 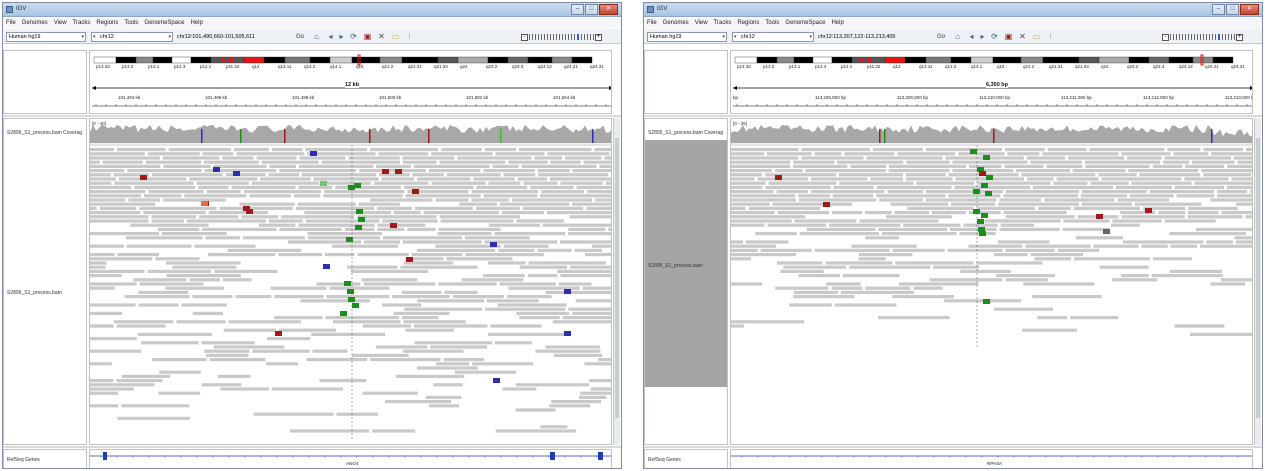 What do you see at coordinates (34, 293) in the screenshot?
I see `alignment-track-name: S2896_S1_process.bam` at bounding box center [34, 293].